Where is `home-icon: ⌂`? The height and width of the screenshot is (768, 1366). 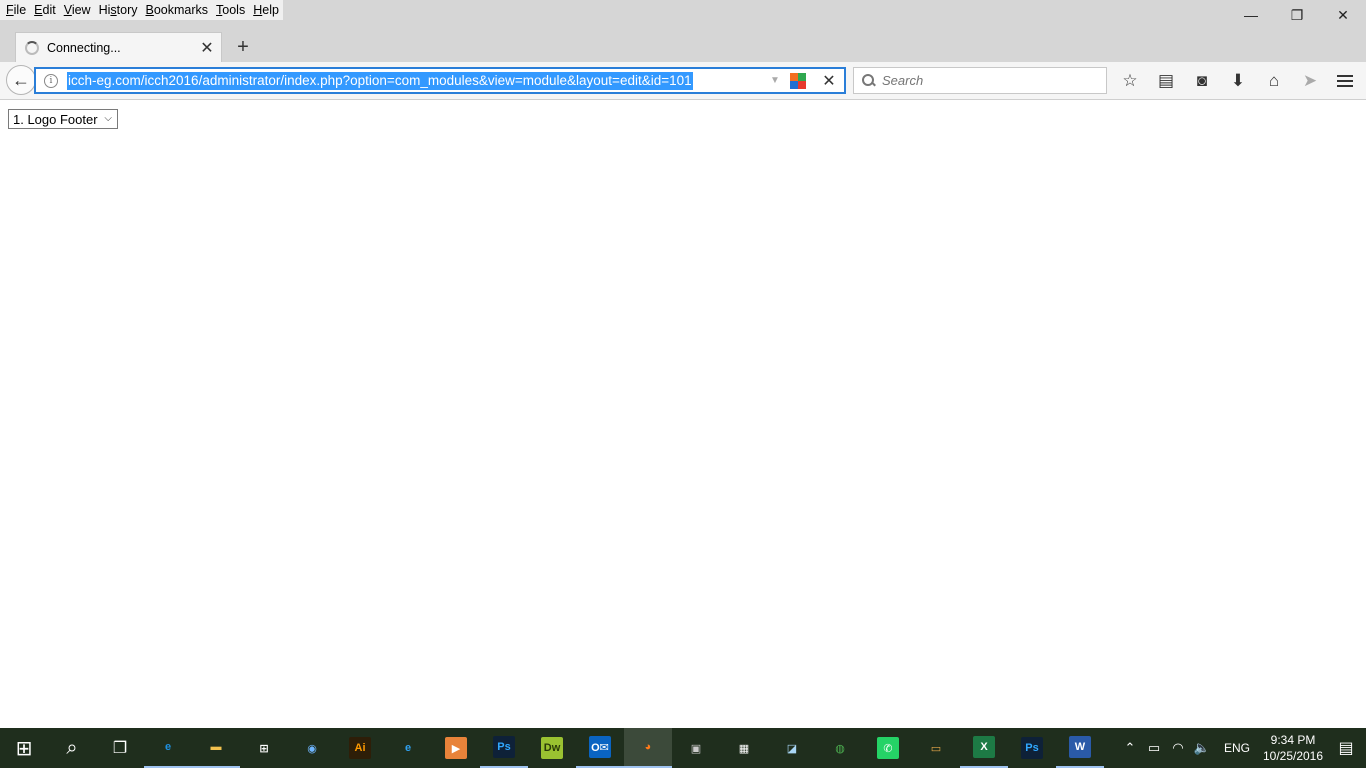
home-icon: ⌂ is located at coordinates (1274, 81).